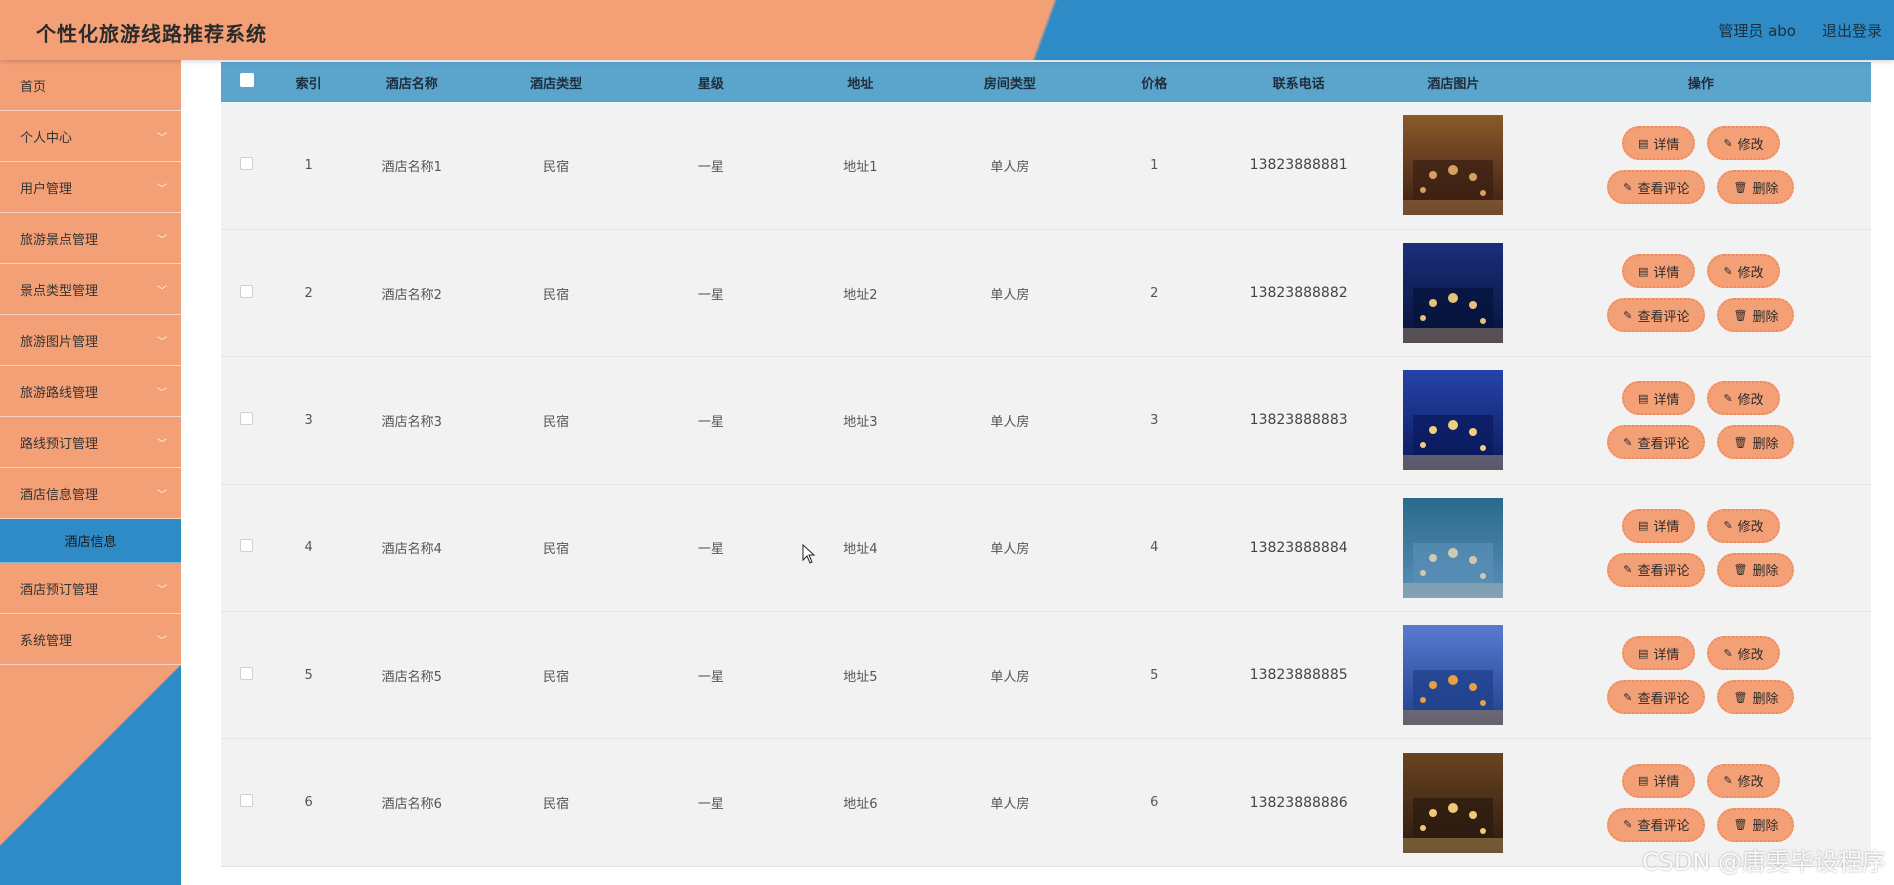 This screenshot has width=1894, height=885. Describe the element at coordinates (90, 442) in the screenshot. I see `sidebar-item: 路线预订管理 ﹀` at that location.